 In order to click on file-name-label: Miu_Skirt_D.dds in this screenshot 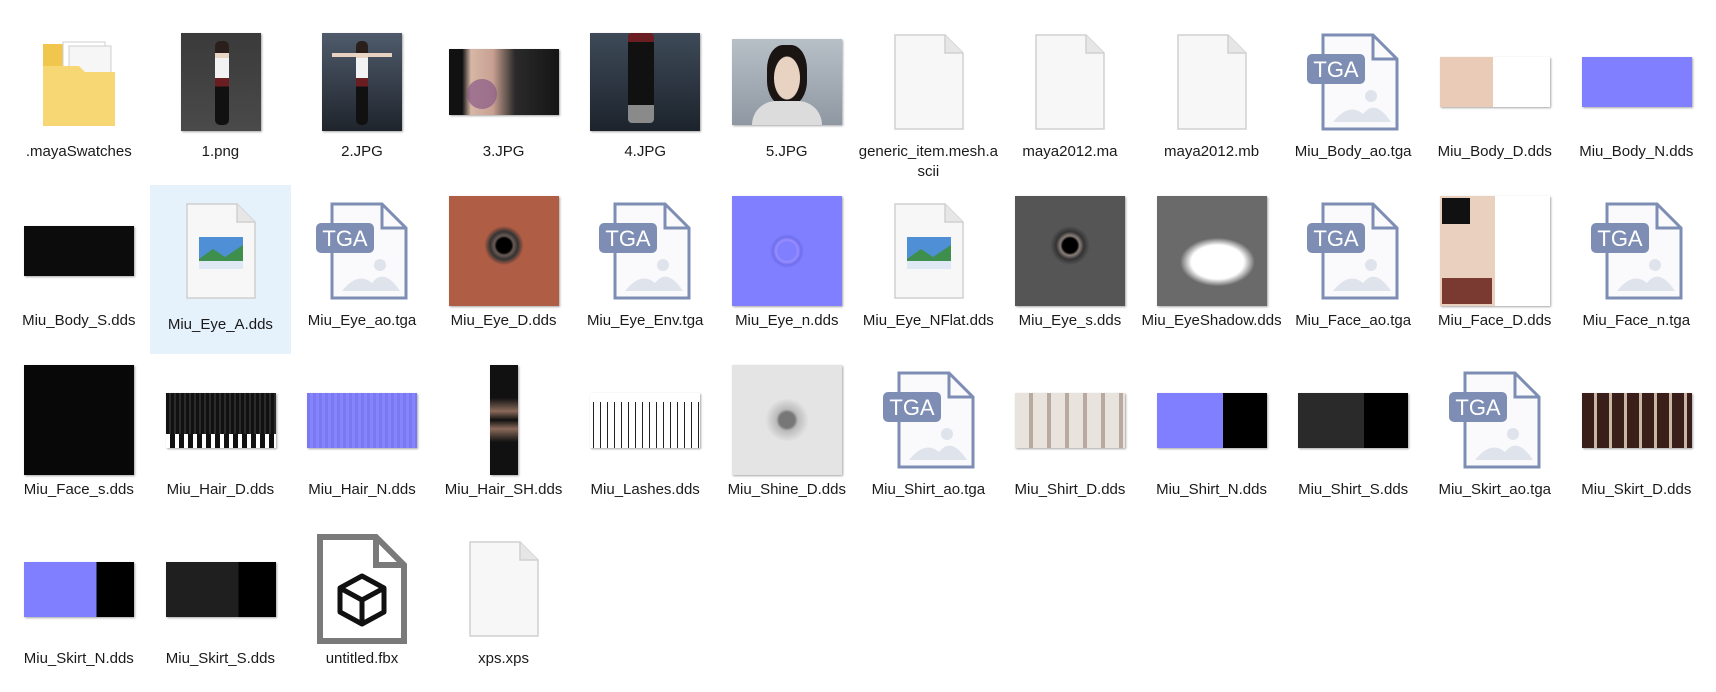, I will do `click(1636, 489)`.